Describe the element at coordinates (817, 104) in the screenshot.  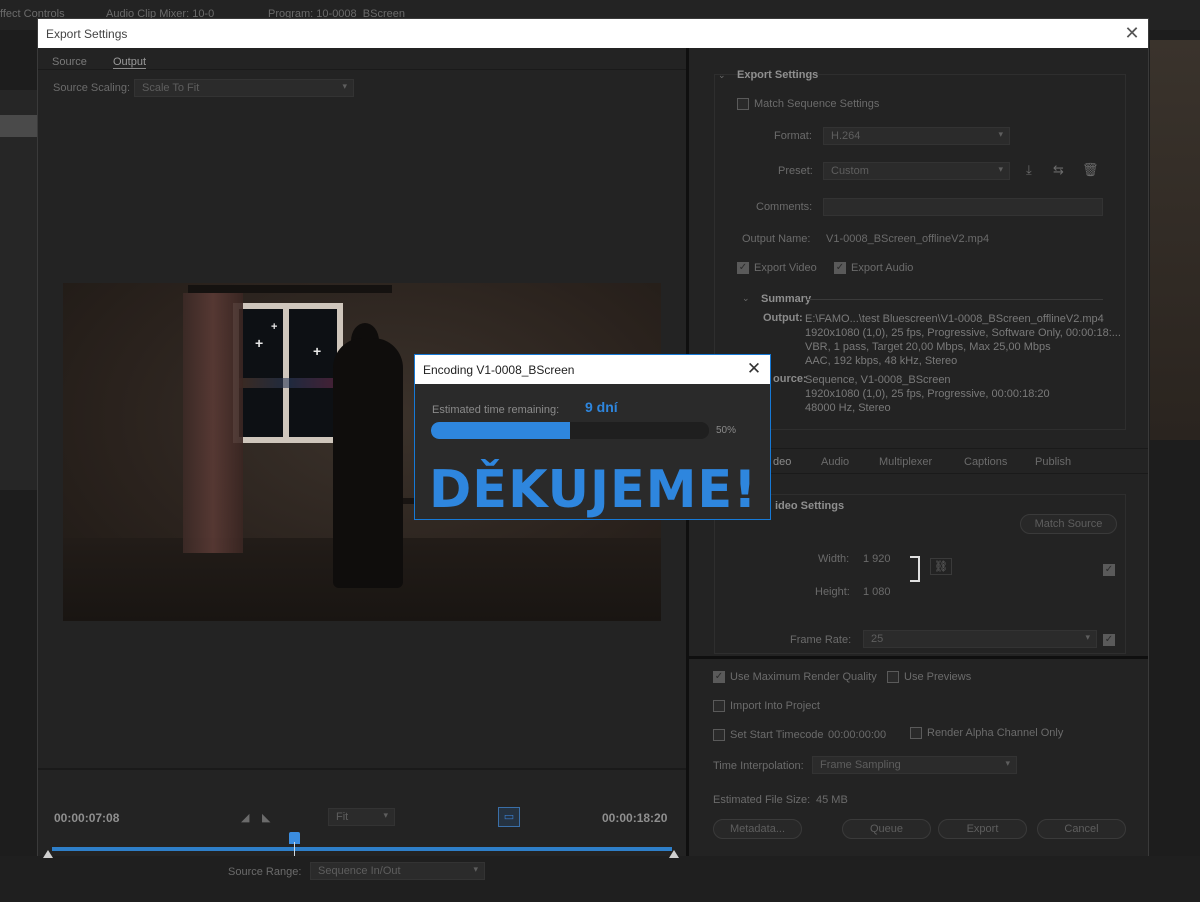
I see `match-sequence-label: Match Sequence Settings` at that location.